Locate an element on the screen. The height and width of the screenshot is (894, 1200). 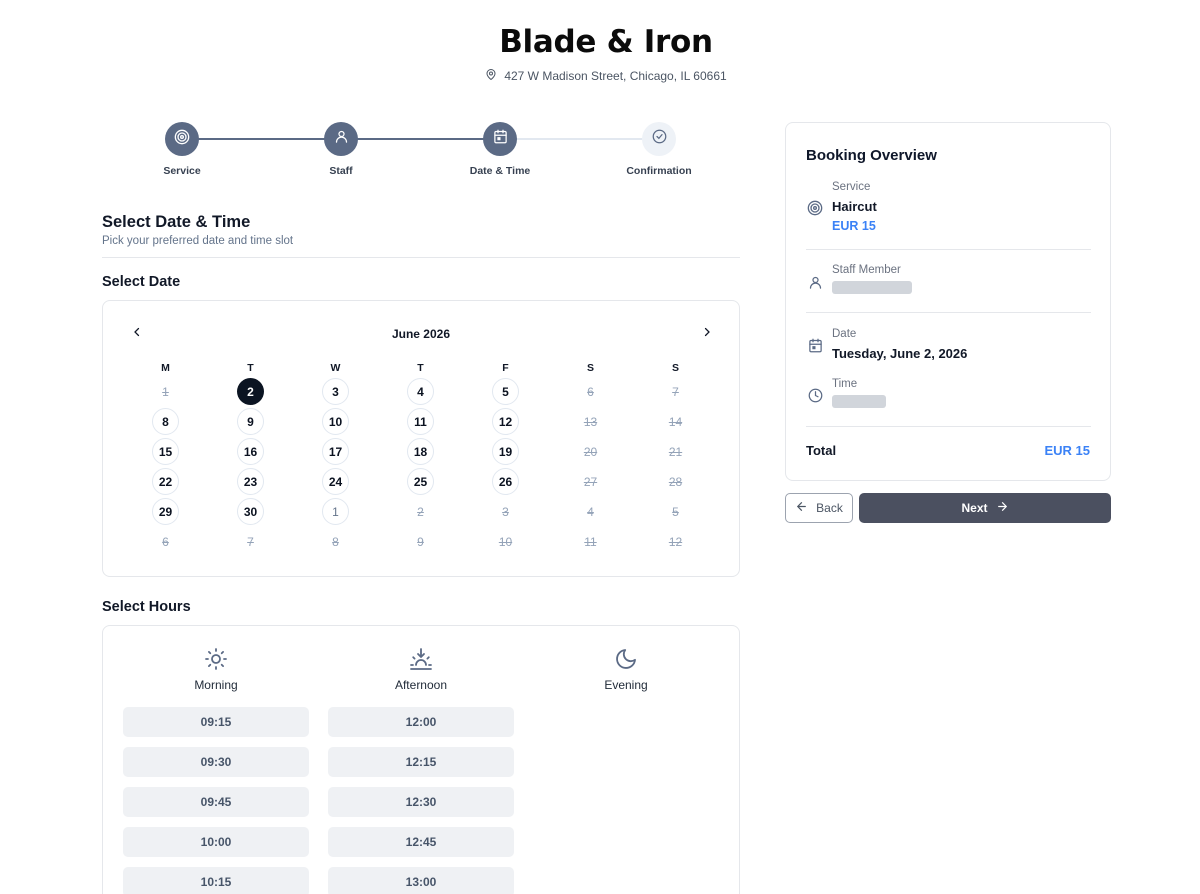
next-month-button is located at coordinates (707, 334).